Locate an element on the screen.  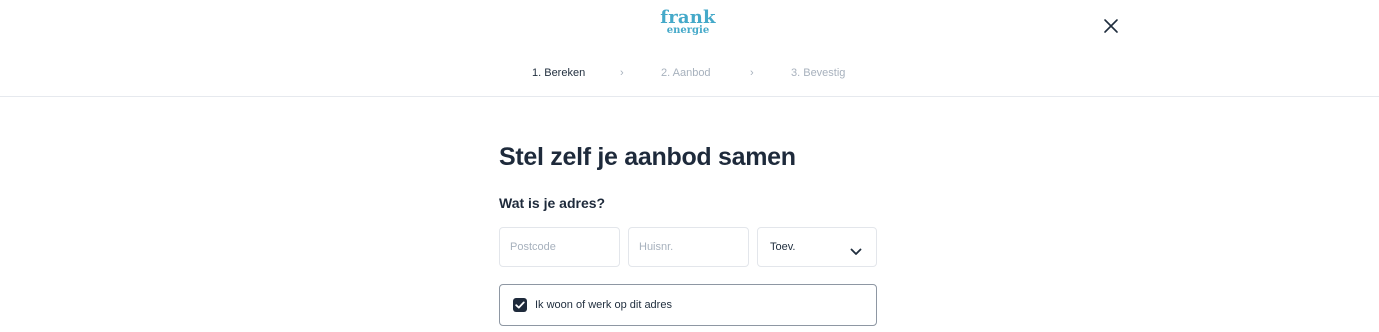
step-bereken: 1. Bereken is located at coordinates (558, 73).